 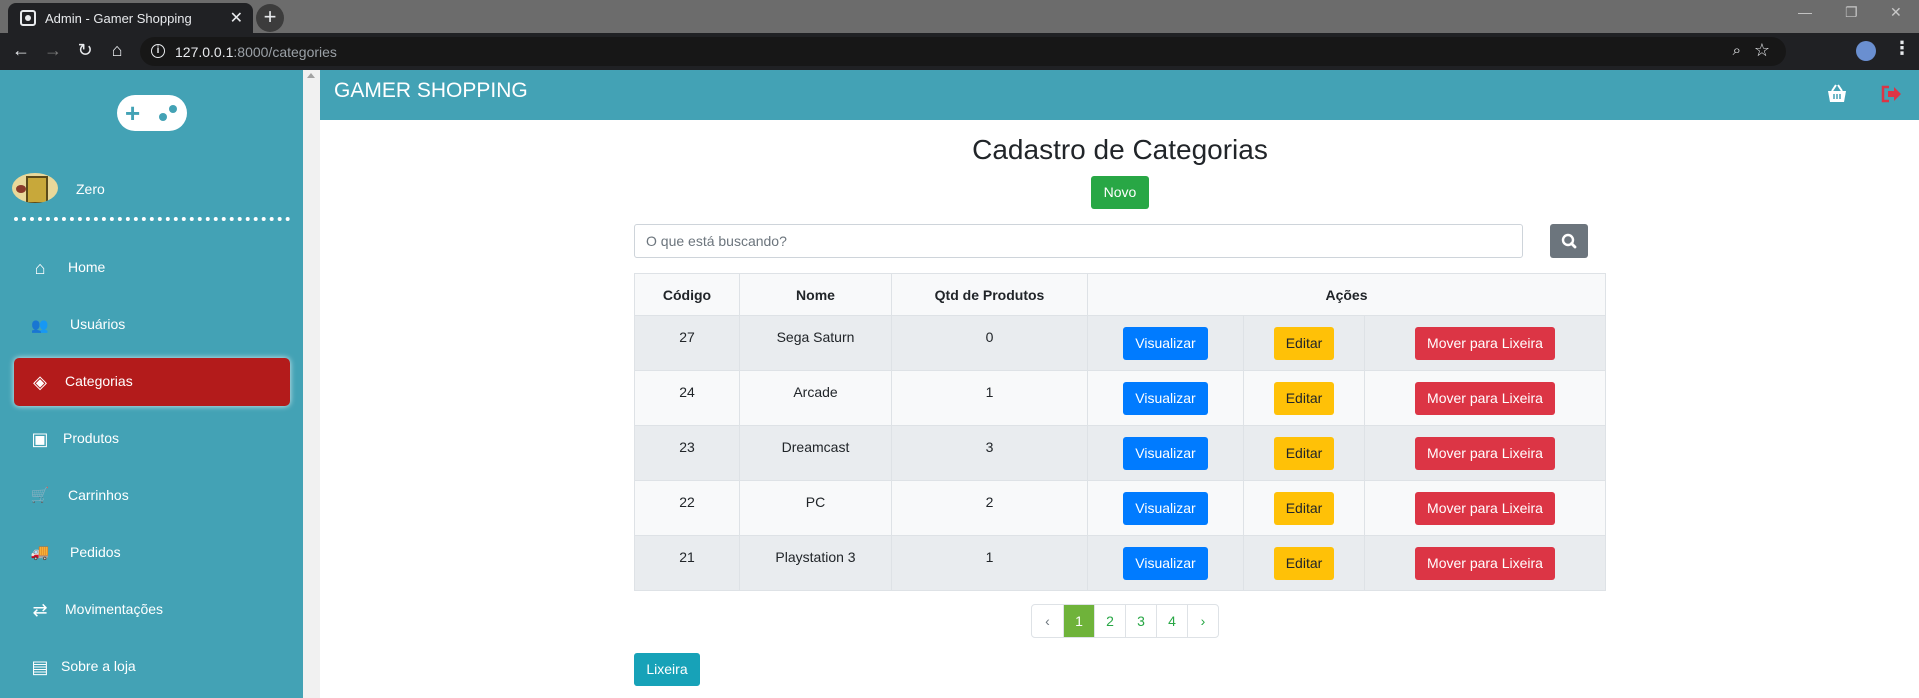 I want to click on pagination-prev: ‹, so click(x=1047, y=621).